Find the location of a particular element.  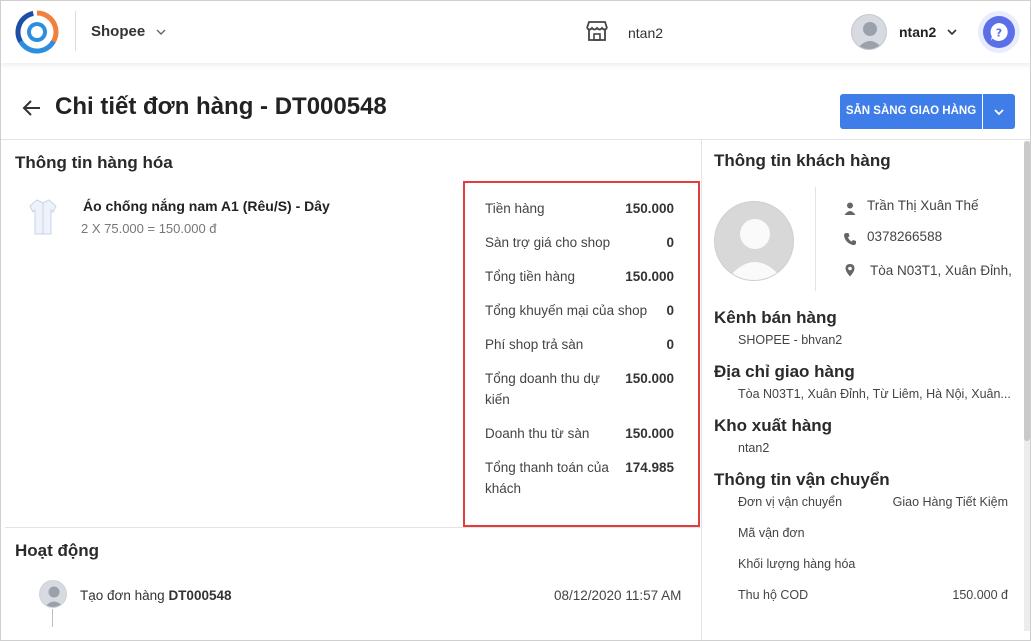

summary-label: Tổng thanh toán của khách is located at coordinates (547, 478).